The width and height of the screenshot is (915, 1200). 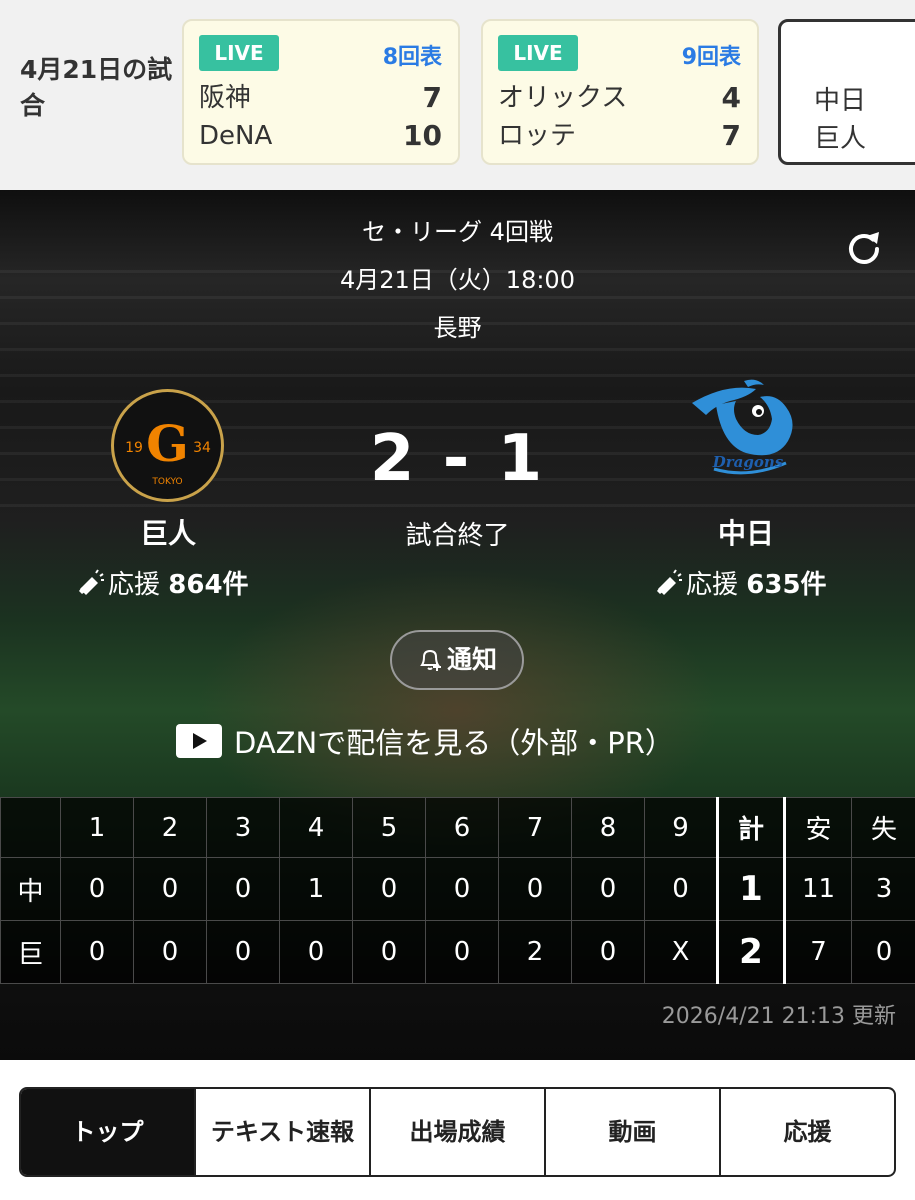 What do you see at coordinates (457, 459) in the screenshot?
I see `match-score: 2 - 1` at bounding box center [457, 459].